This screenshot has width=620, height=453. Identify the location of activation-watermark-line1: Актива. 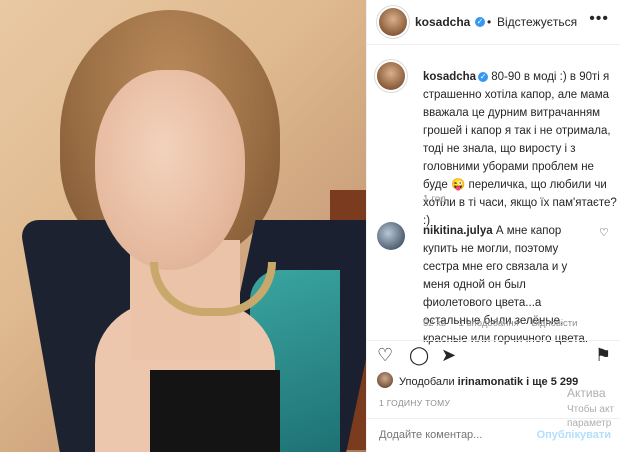
(586, 393).